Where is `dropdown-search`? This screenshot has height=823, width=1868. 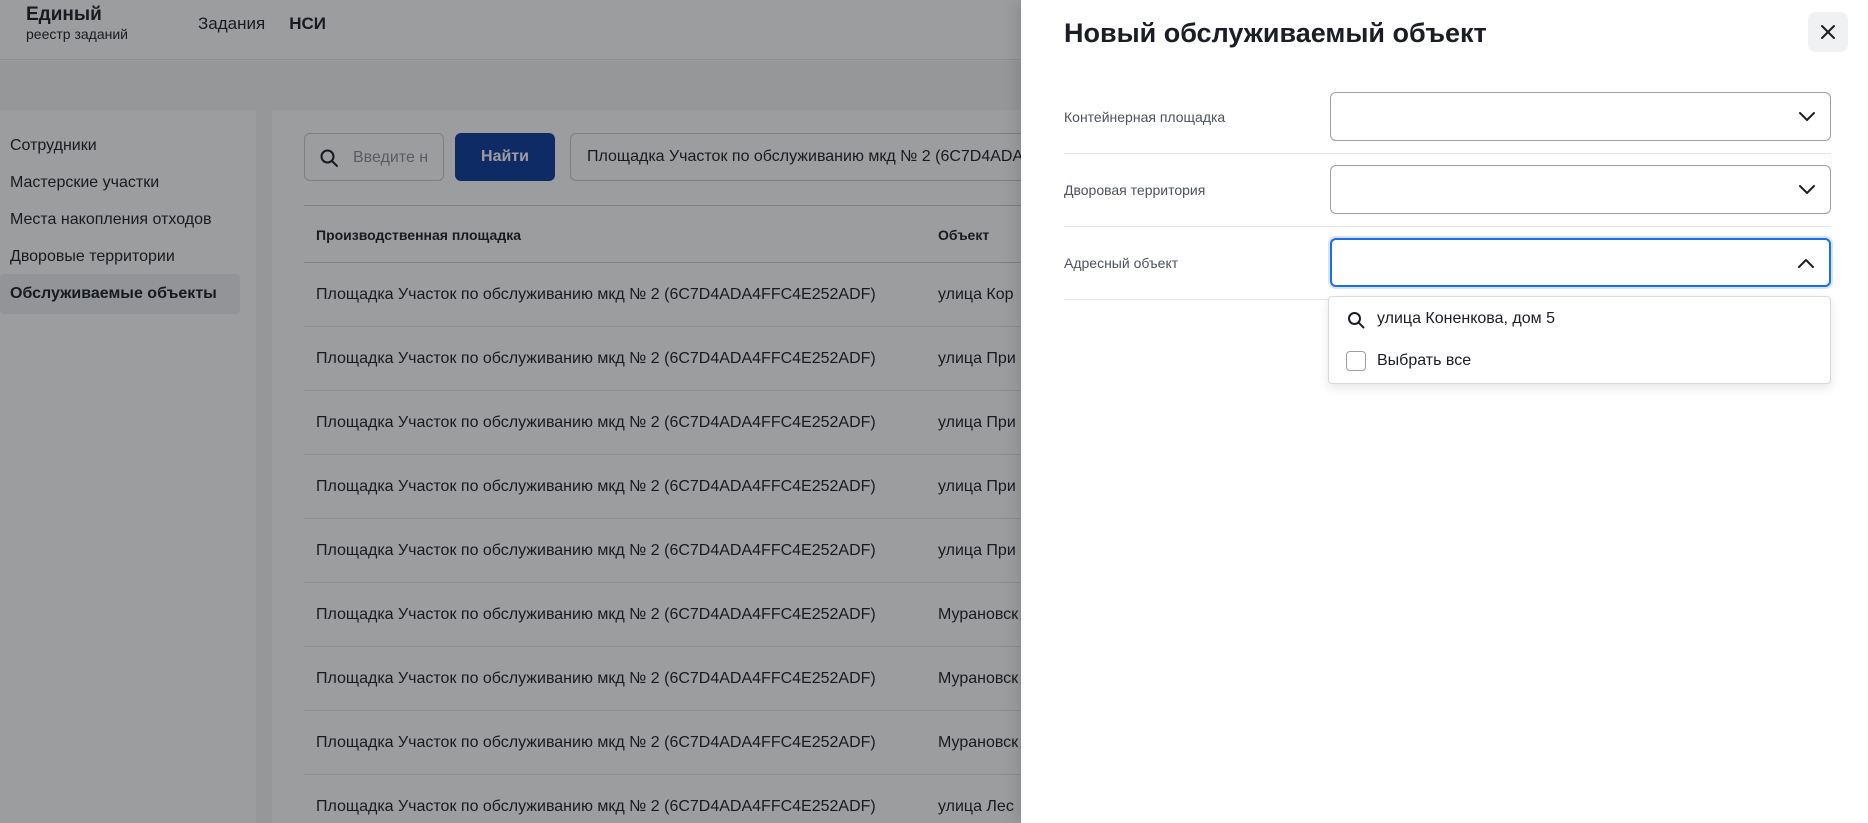 dropdown-search is located at coordinates (1580, 319).